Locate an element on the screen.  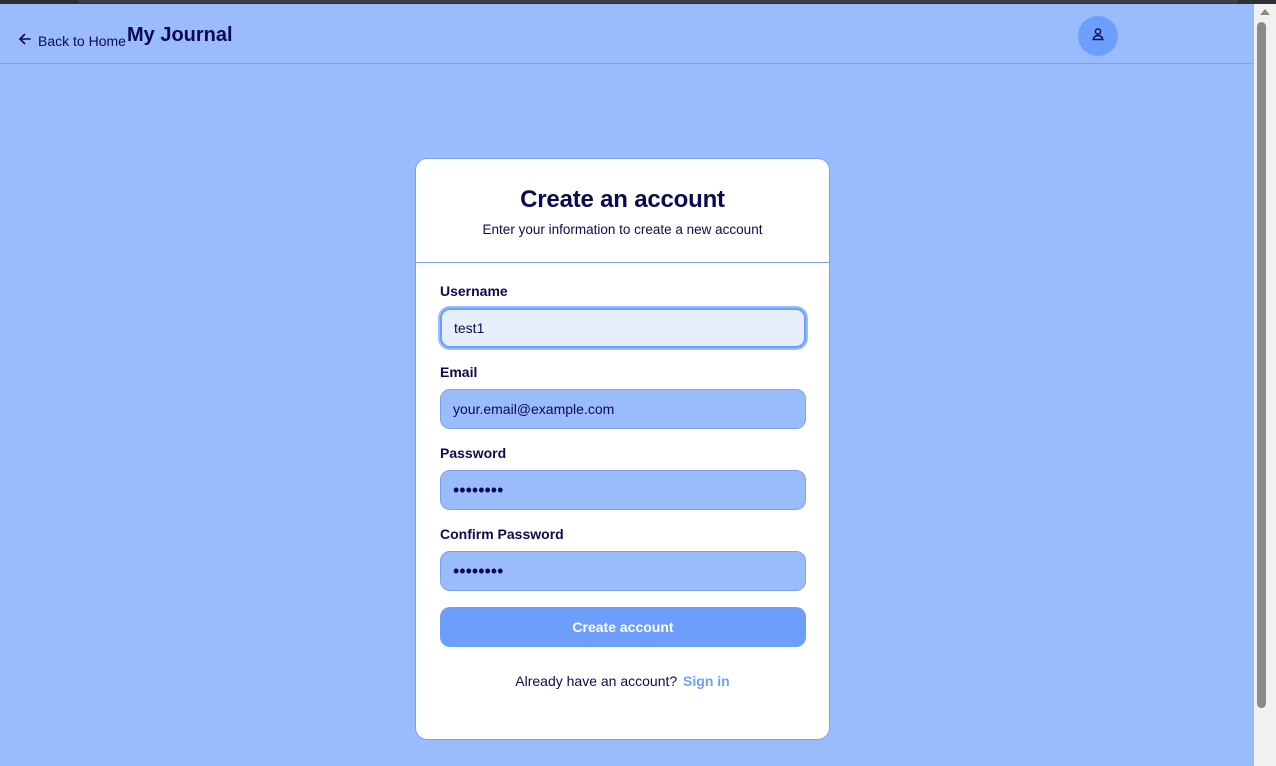
password-input: •••••••• is located at coordinates (623, 490).